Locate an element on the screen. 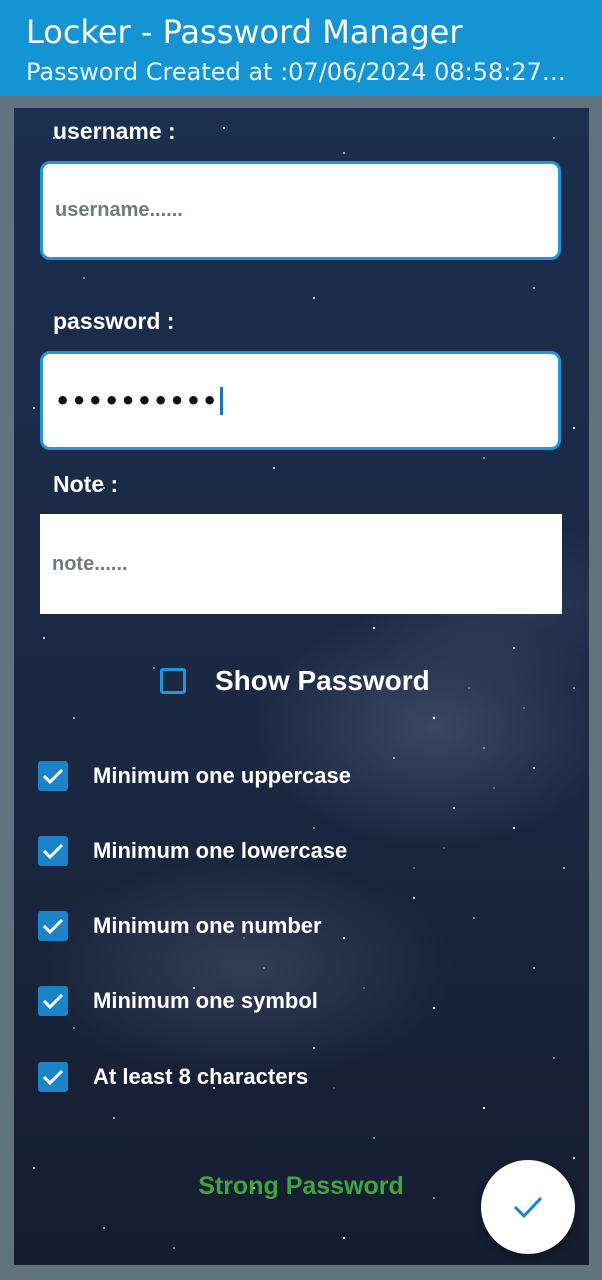 This screenshot has width=602, height=1280. rule-length-checkbox is located at coordinates (53, 1077).